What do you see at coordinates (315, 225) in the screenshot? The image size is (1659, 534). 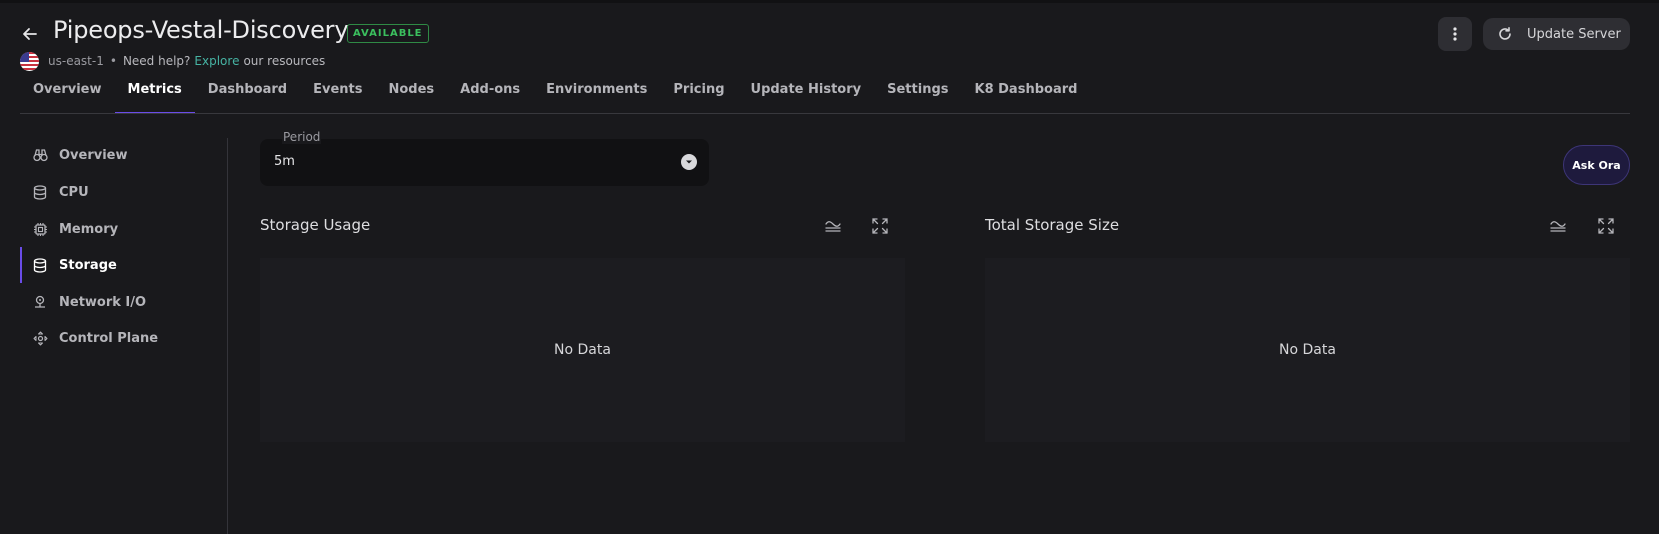 I see `storage-usage-title: Storage Usage` at bounding box center [315, 225].